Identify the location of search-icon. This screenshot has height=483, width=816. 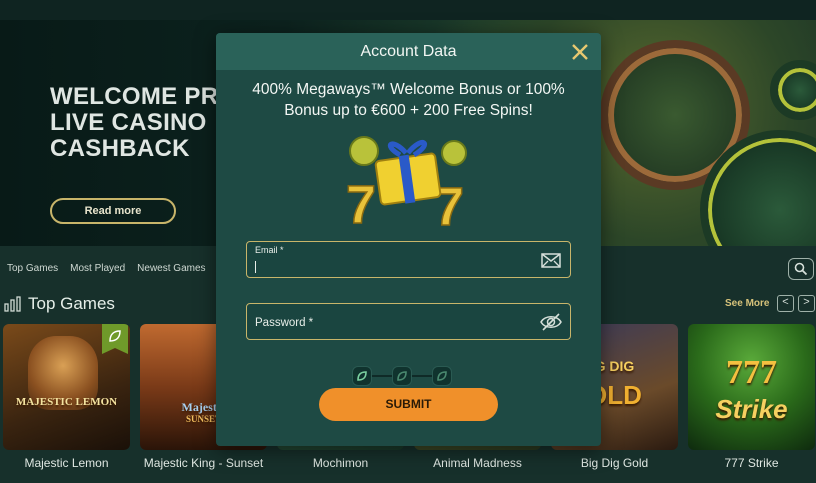
(801, 269).